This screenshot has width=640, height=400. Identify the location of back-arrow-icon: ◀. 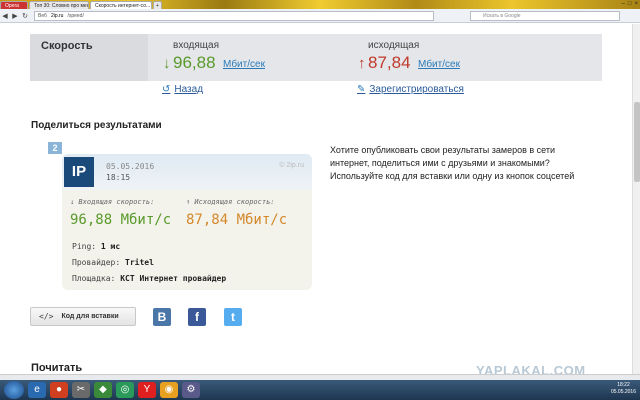
(5, 16).